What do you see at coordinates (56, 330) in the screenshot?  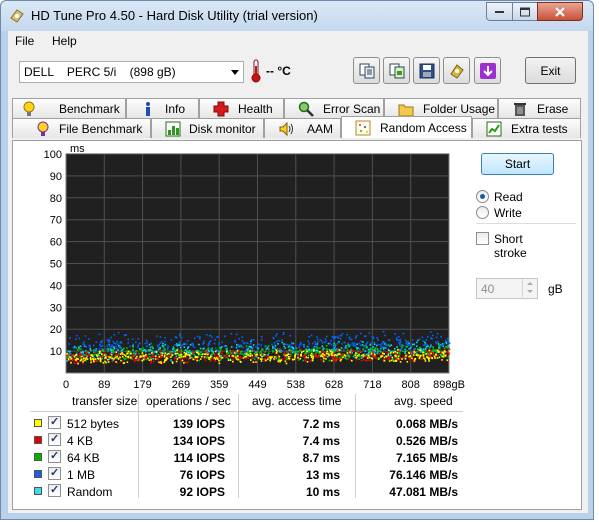 I see `y-tick-label: 20` at bounding box center [56, 330].